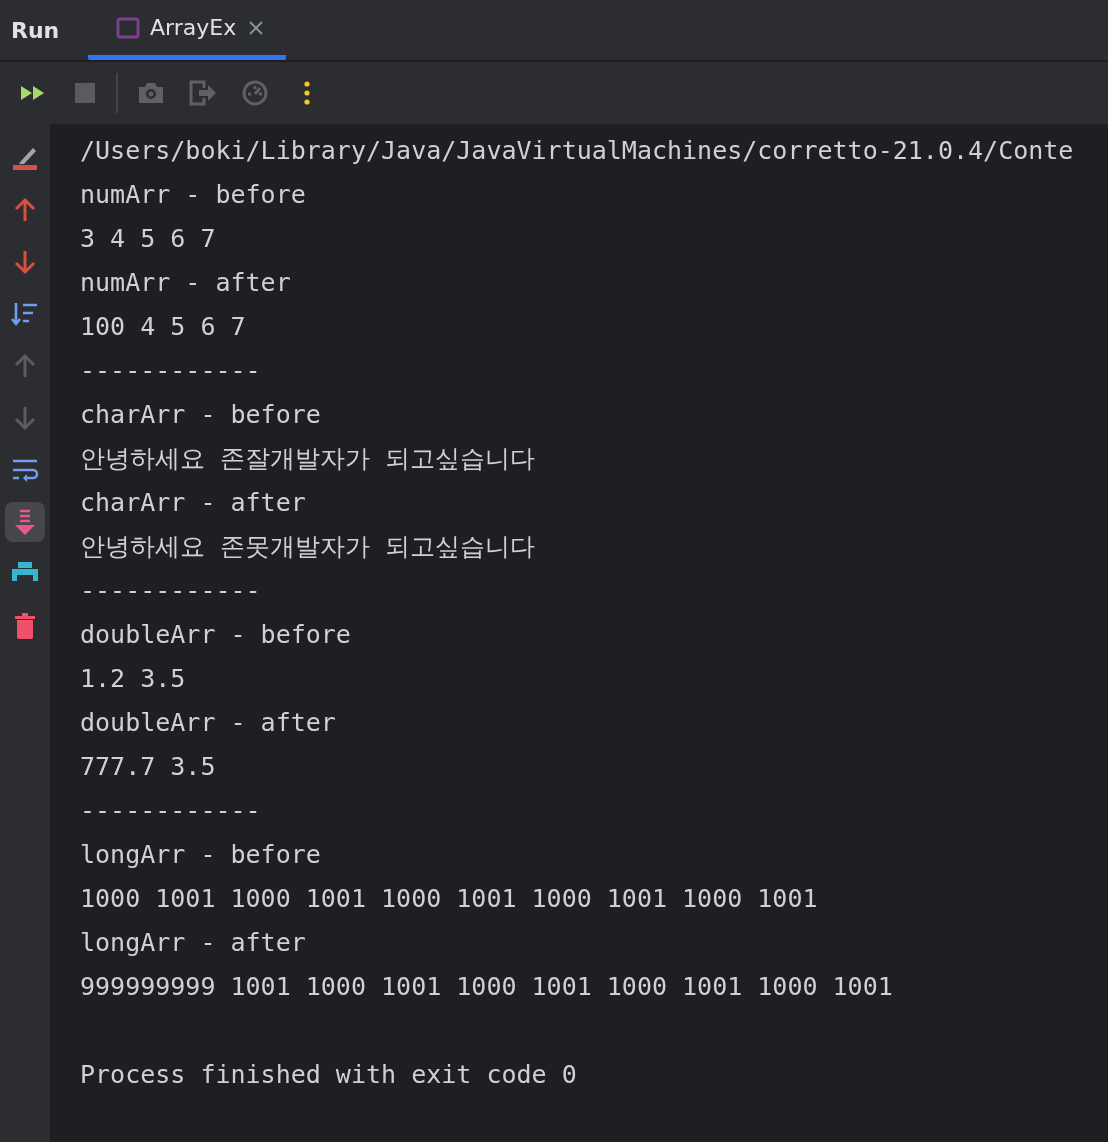 This screenshot has height=1142, width=1108. I want to click on console-line: longArr - after, so click(193, 943).